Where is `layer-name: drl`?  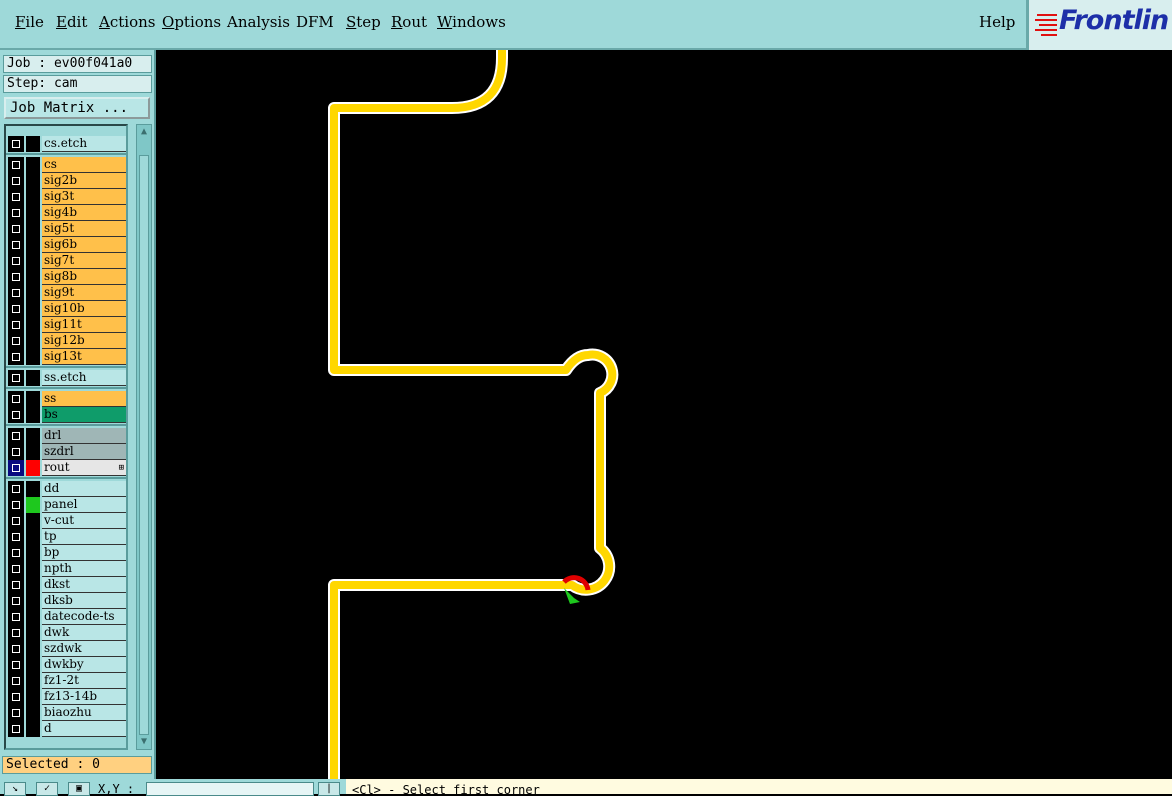 layer-name: drl is located at coordinates (84, 436).